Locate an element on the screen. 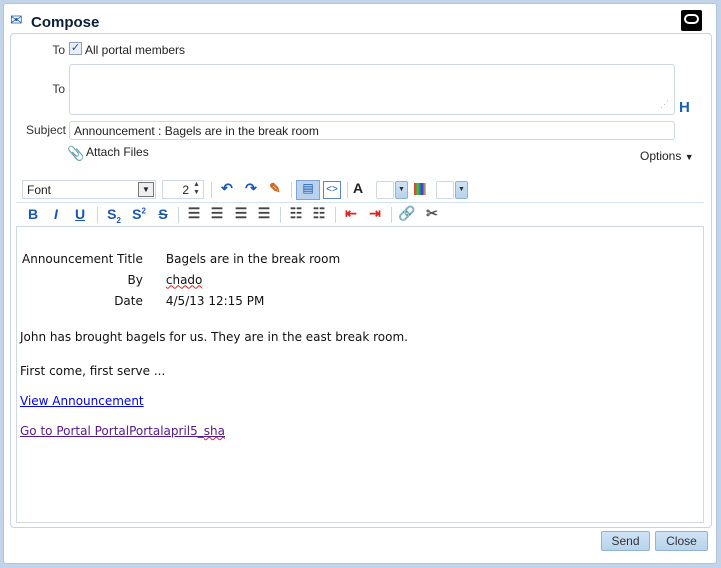 The image size is (721, 568). eraser-icon: ✎ is located at coordinates (275, 188).